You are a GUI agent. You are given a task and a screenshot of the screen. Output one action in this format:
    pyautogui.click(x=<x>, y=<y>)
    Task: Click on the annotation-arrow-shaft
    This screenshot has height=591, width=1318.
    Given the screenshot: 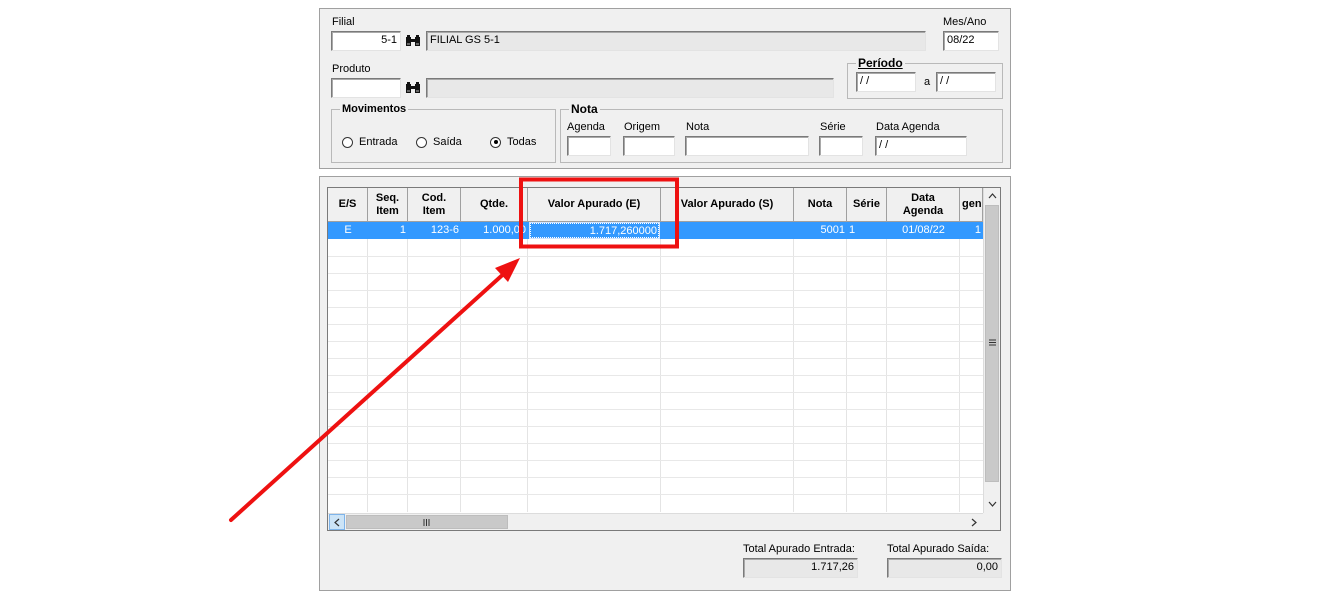 What is the action you would take?
    pyautogui.click(x=369, y=395)
    